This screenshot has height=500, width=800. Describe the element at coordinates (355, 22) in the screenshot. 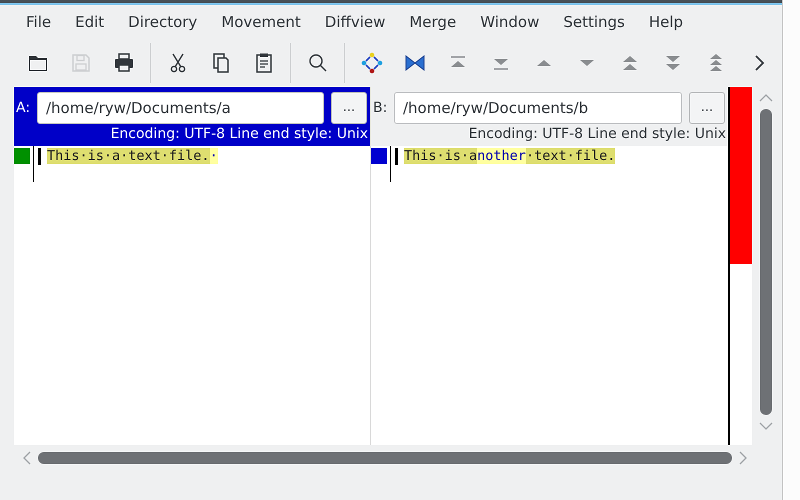

I see `menu-item: Diffview` at that location.